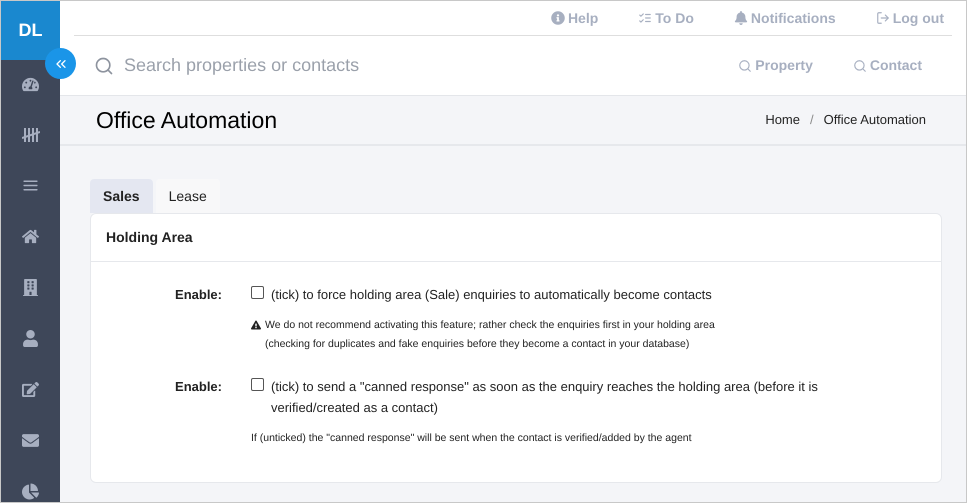 Image resolution: width=967 pixels, height=503 pixels. What do you see at coordinates (782, 120) in the screenshot?
I see `breadcrumb-item: Home` at bounding box center [782, 120].